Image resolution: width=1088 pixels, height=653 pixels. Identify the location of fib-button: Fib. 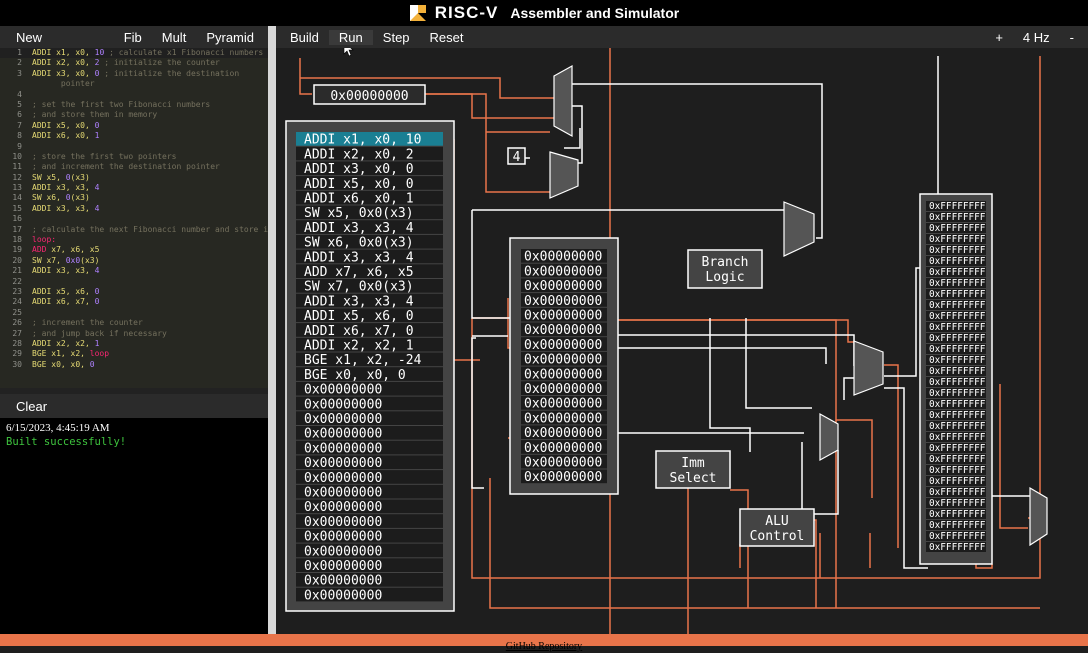
(133, 37).